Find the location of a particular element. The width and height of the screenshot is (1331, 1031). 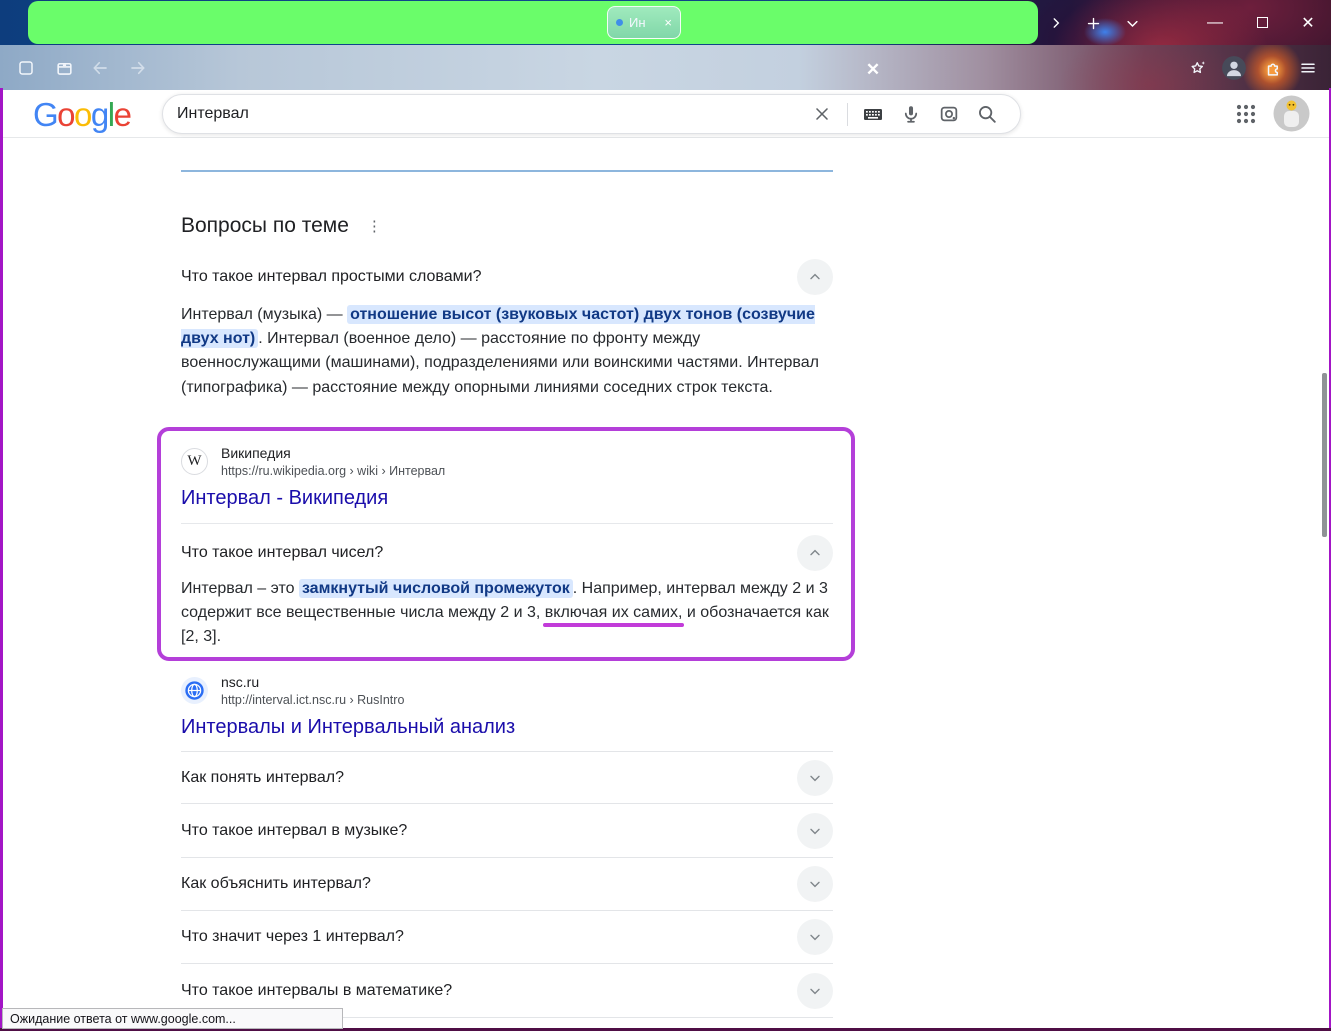

tab-bar: Ин × — ✕ is located at coordinates (665, 22).